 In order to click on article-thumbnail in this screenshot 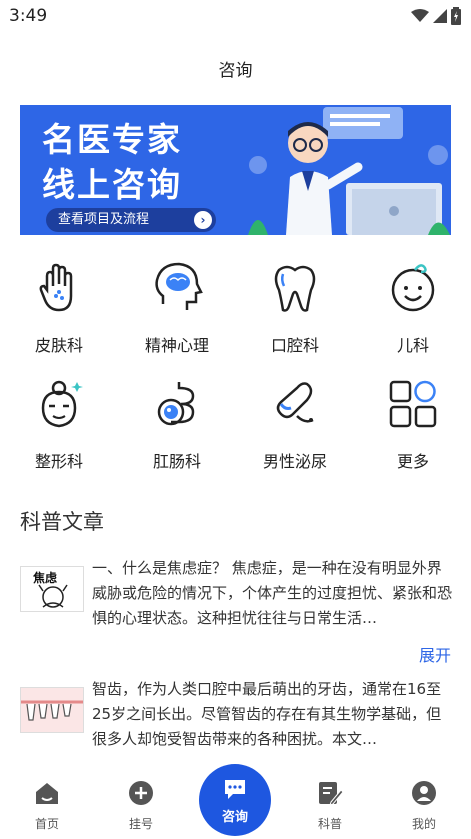, I will do `click(52, 710)`.